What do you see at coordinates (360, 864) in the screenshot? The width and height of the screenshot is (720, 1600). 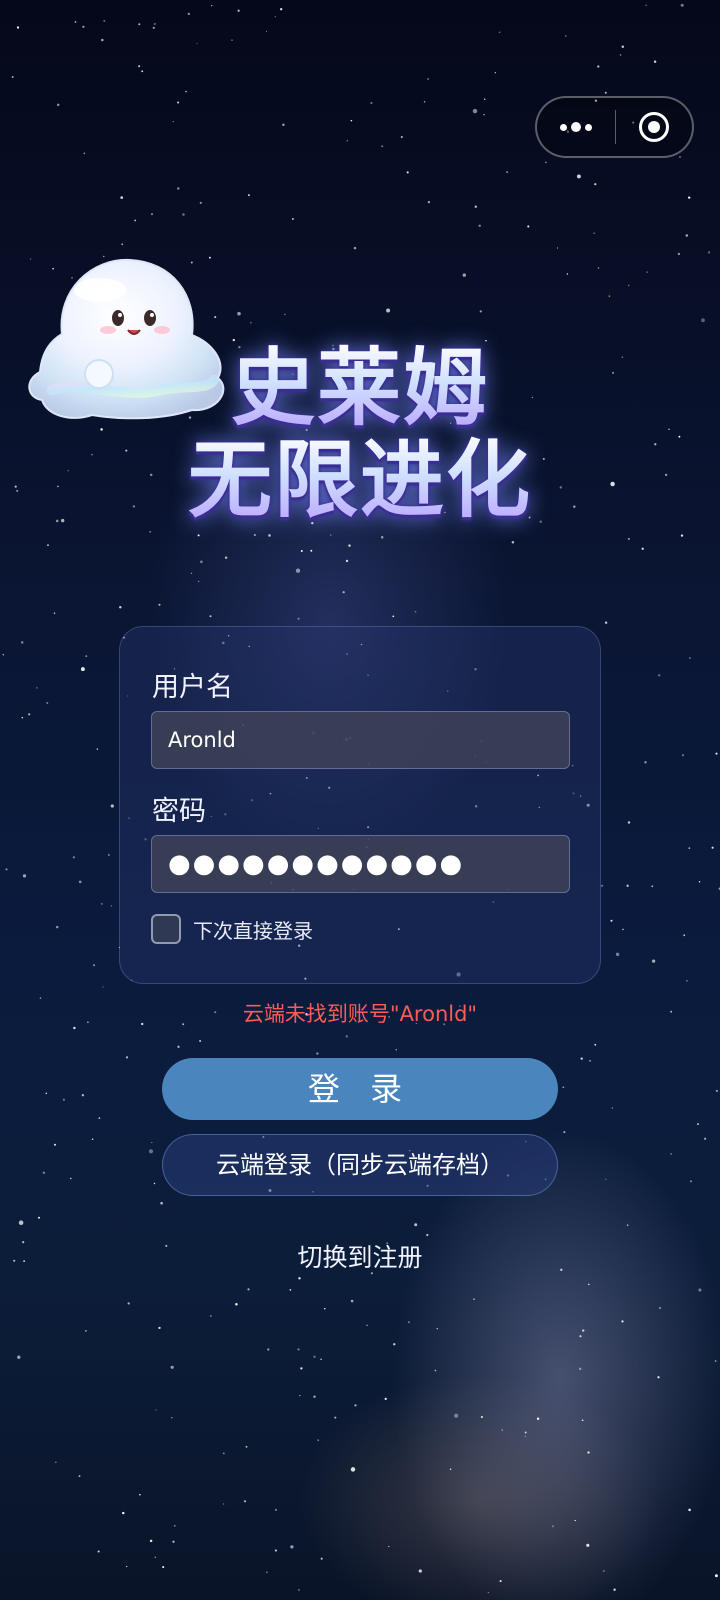 I see `password-input` at bounding box center [360, 864].